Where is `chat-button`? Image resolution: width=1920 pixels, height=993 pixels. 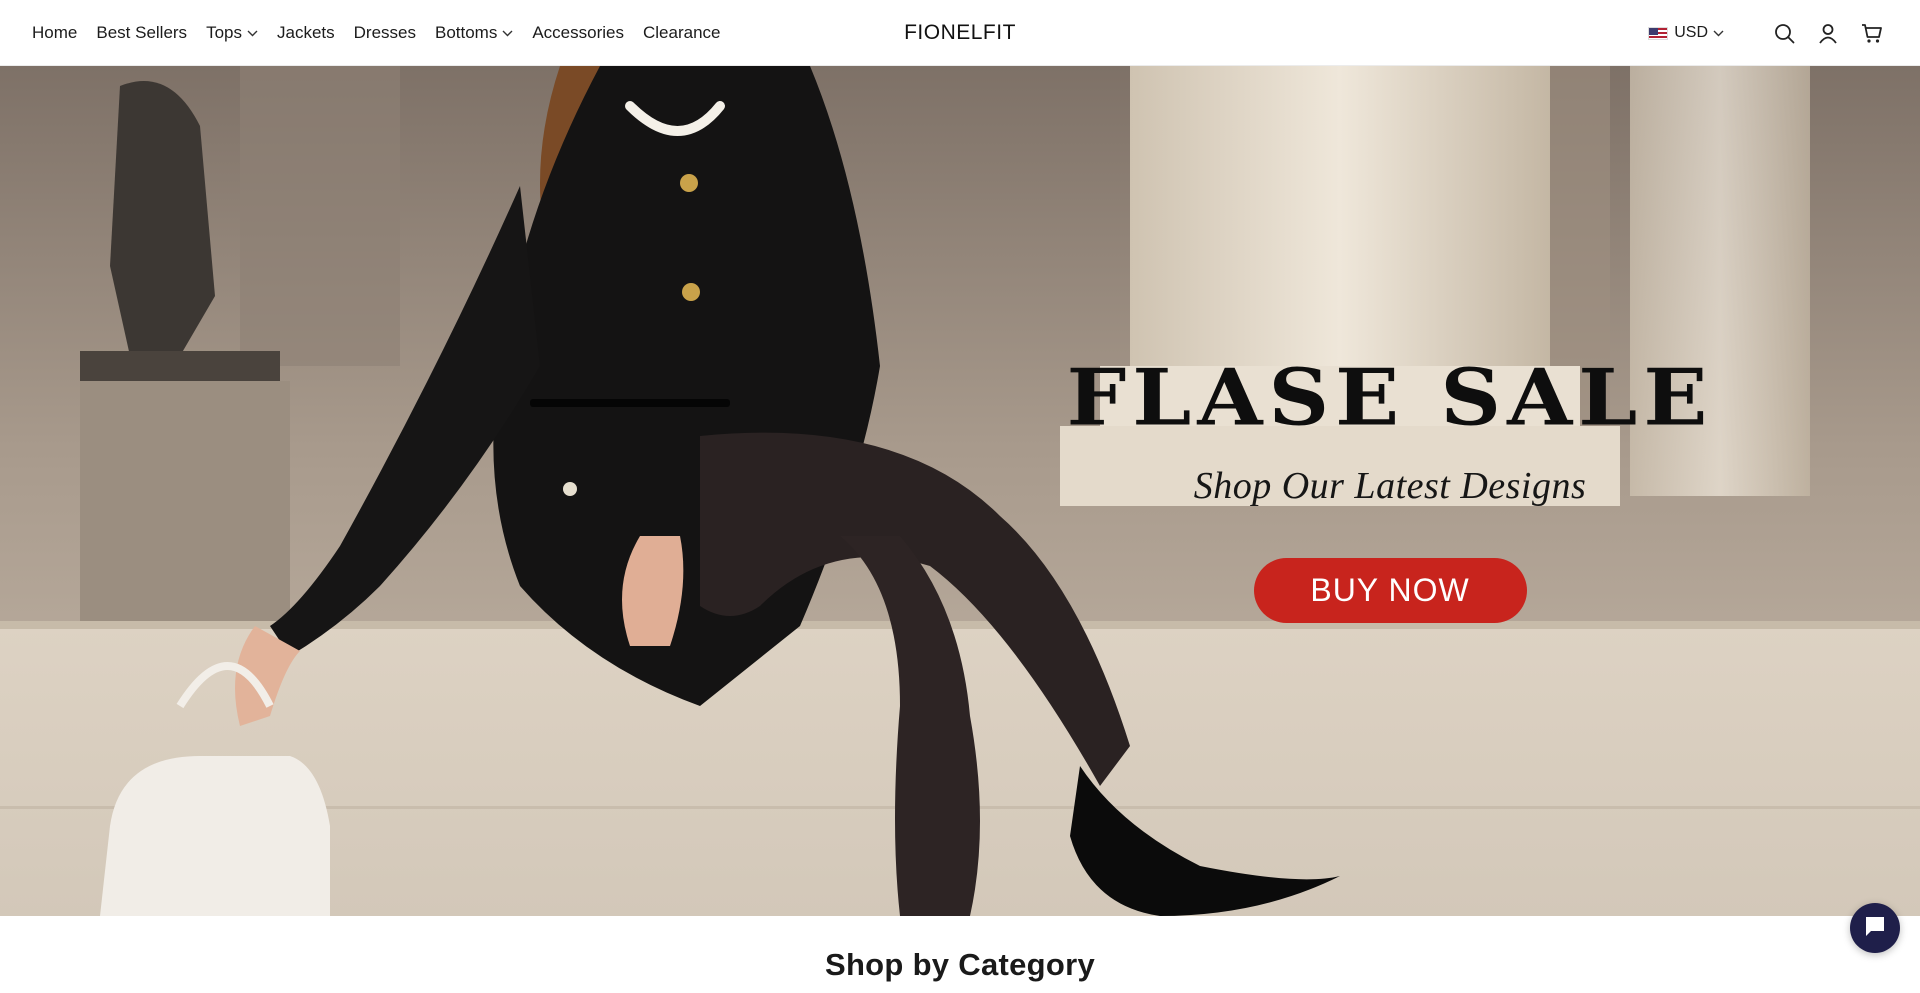
chat-button is located at coordinates (1875, 928).